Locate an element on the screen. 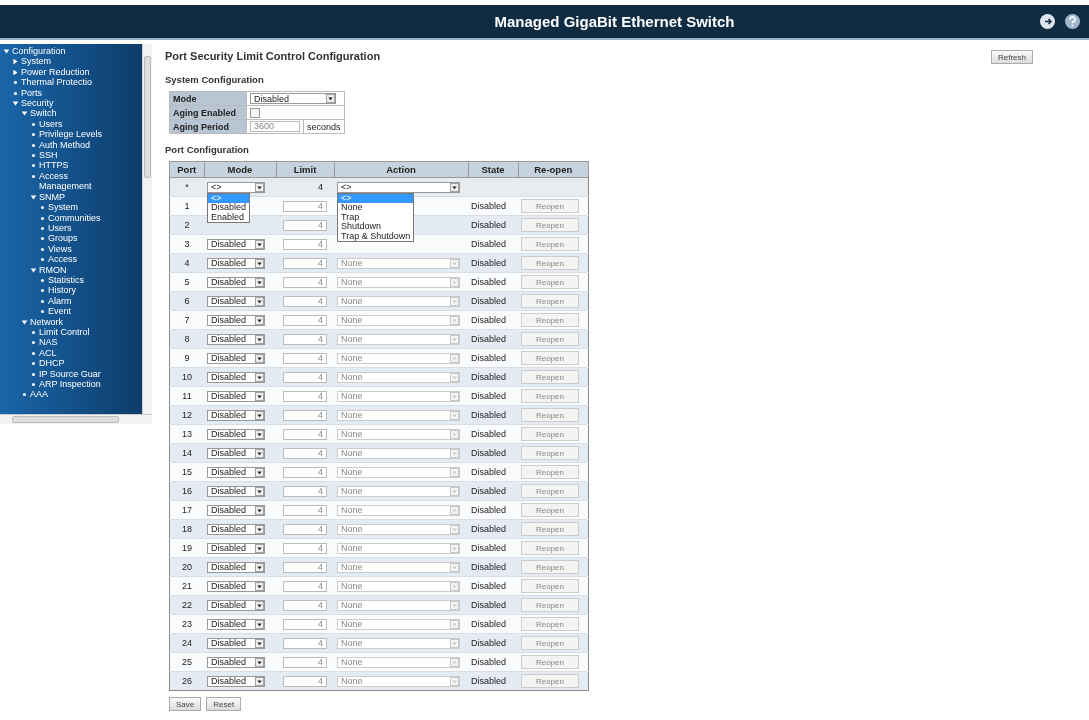 The height and width of the screenshot is (720, 1089). nav-item: Switch is located at coordinates (71, 113).